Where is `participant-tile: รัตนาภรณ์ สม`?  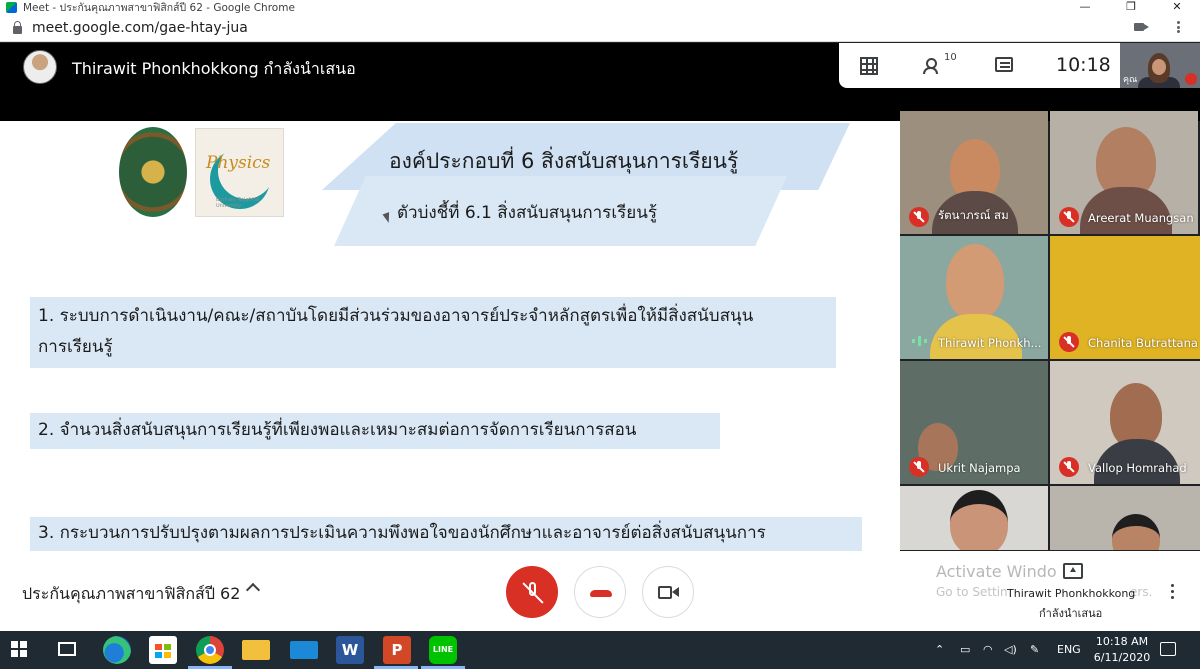
participant-tile: รัตนาภรณ์ สม is located at coordinates (974, 172).